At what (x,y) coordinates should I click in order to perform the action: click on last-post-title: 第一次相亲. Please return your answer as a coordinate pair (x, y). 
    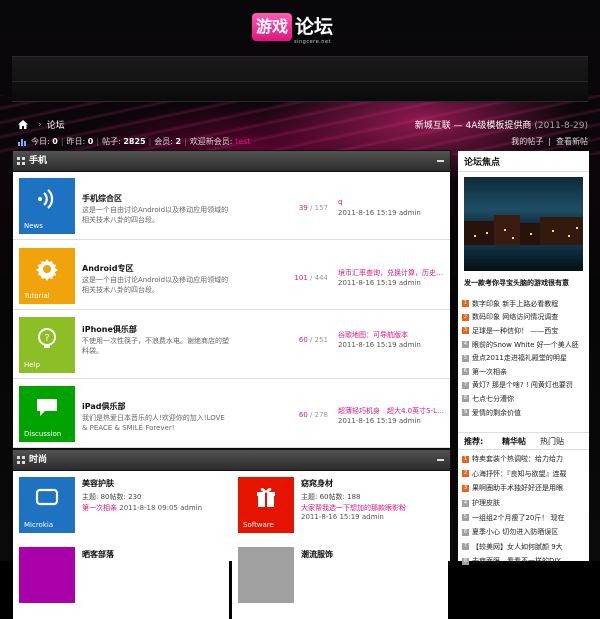
    Looking at the image, I should click on (99, 508).